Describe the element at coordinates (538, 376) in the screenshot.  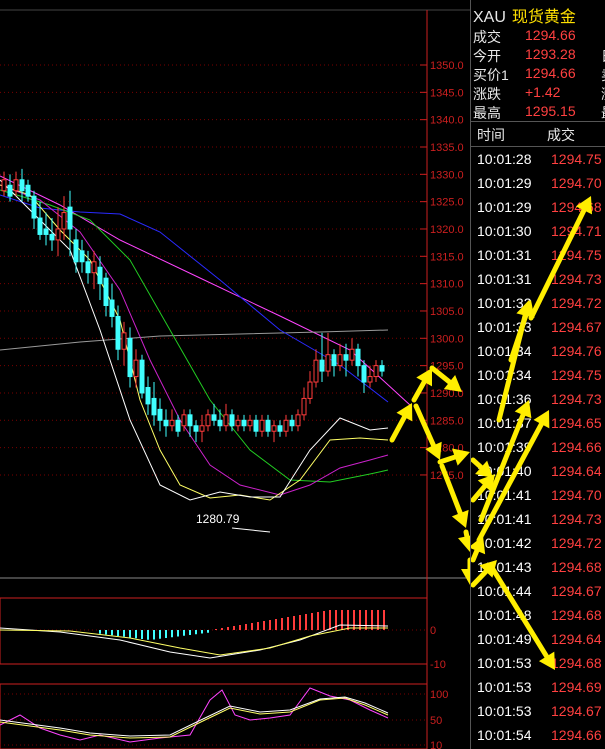
I see `tick-row: 10:01:34 1294.75` at that location.